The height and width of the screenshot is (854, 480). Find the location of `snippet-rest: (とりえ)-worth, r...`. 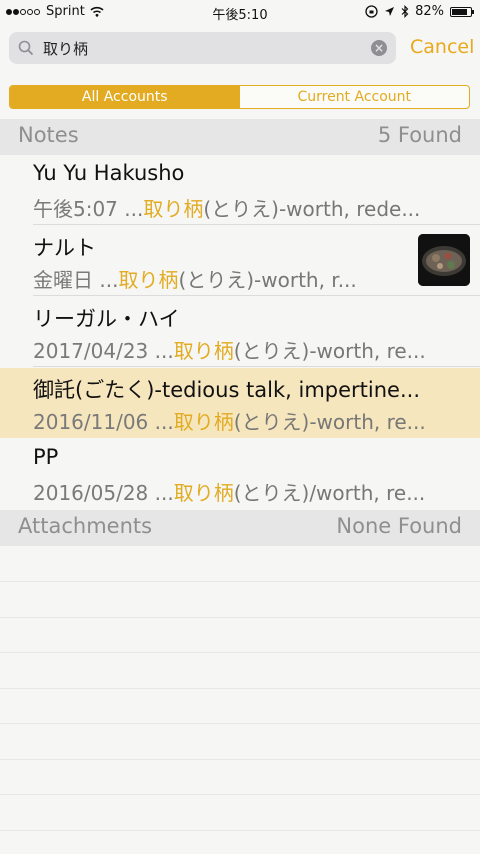

snippet-rest: (とりえ)-worth, r... is located at coordinates (267, 280).